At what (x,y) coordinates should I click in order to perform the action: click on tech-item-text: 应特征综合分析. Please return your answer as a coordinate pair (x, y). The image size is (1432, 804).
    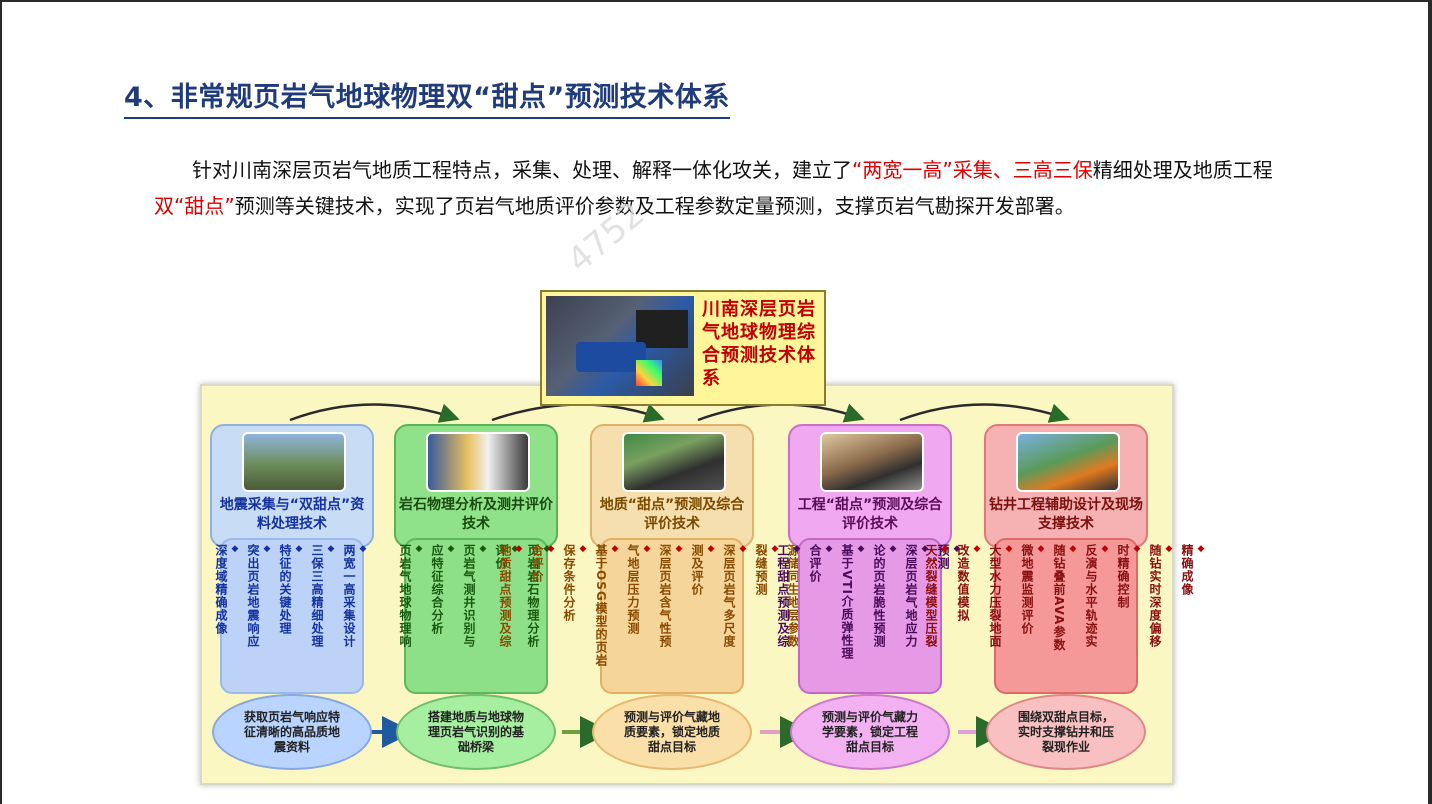
    Looking at the image, I should click on (437, 589).